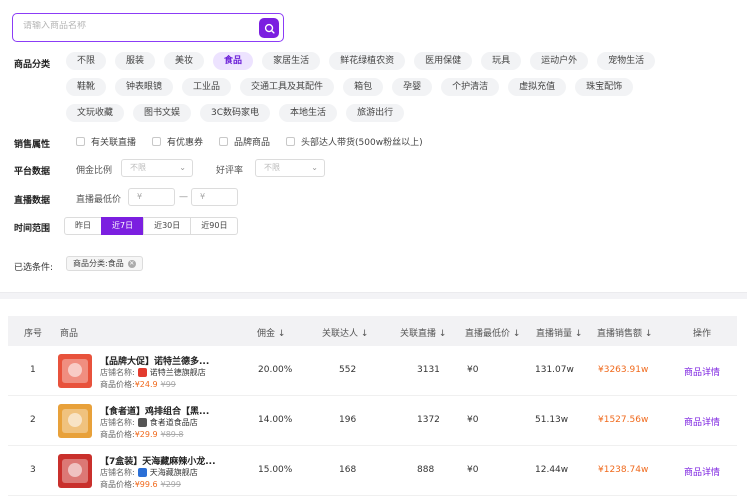 The height and width of the screenshot is (500, 747). What do you see at coordinates (146, 384) in the screenshot?
I see `current-price: ¥24.9` at bounding box center [146, 384].